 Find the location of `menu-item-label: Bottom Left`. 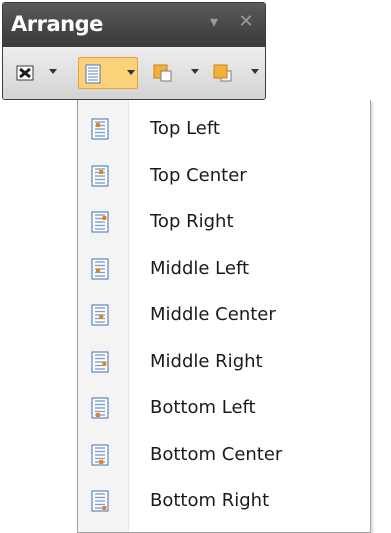

menu-item-label: Bottom Left is located at coordinates (203, 407).